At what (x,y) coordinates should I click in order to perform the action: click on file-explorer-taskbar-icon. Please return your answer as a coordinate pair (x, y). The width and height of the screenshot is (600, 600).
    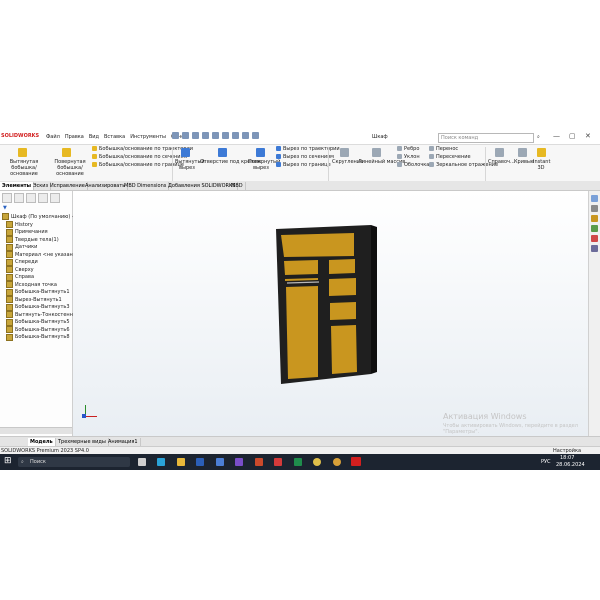
    Looking at the image, I should click on (181, 462).